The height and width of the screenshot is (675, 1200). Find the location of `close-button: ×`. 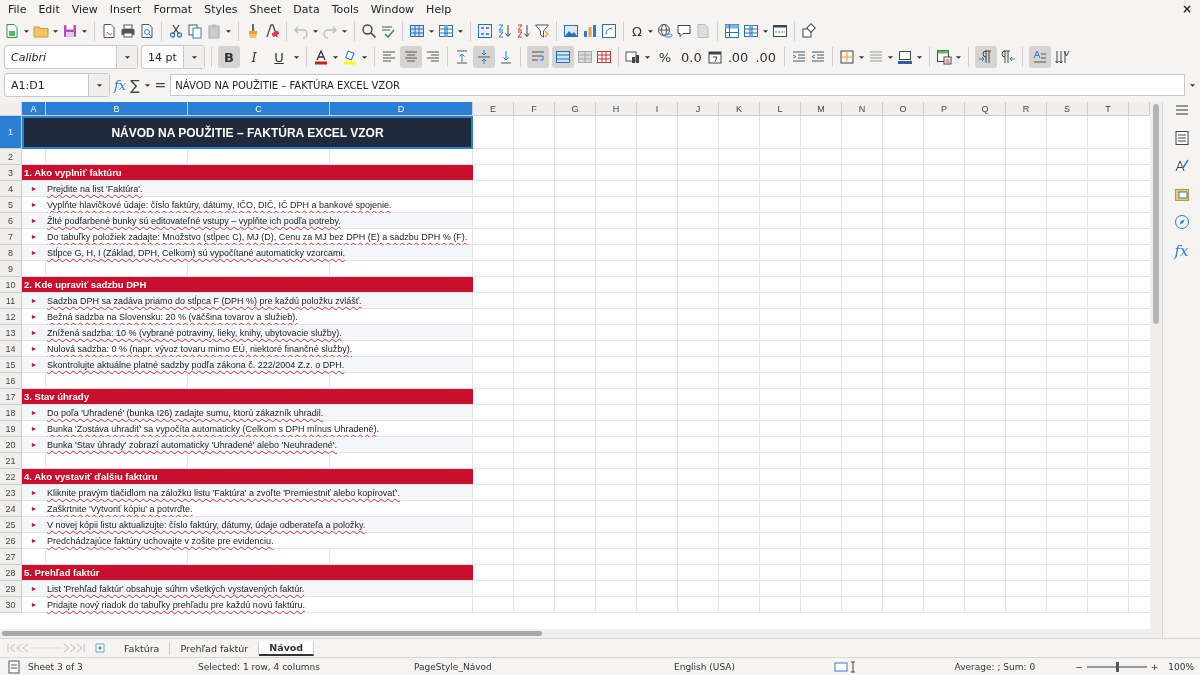

close-button: × is located at coordinates (1186, 9).